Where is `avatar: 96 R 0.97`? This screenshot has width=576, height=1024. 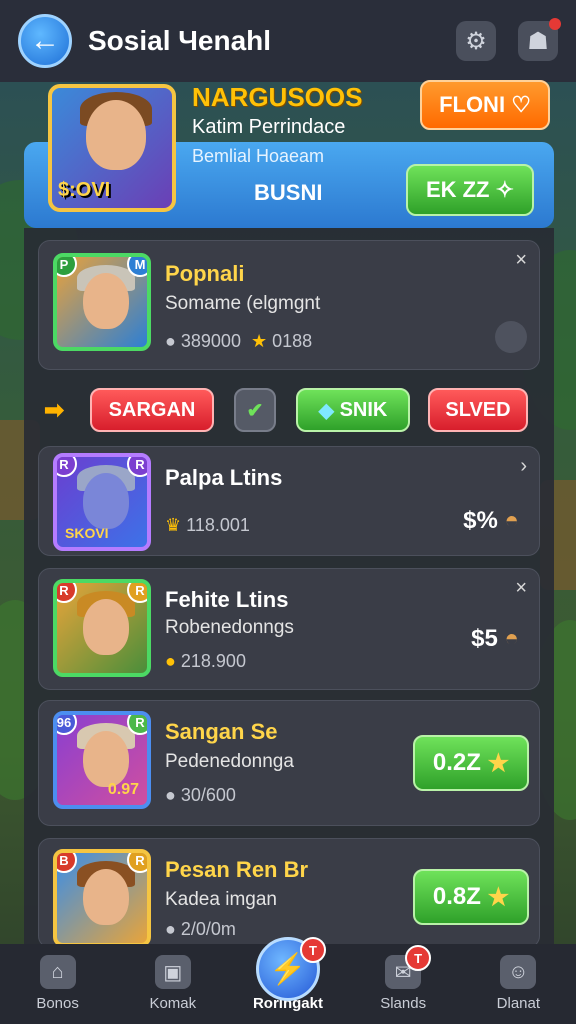
avatar: 96 R 0.97 is located at coordinates (102, 760).